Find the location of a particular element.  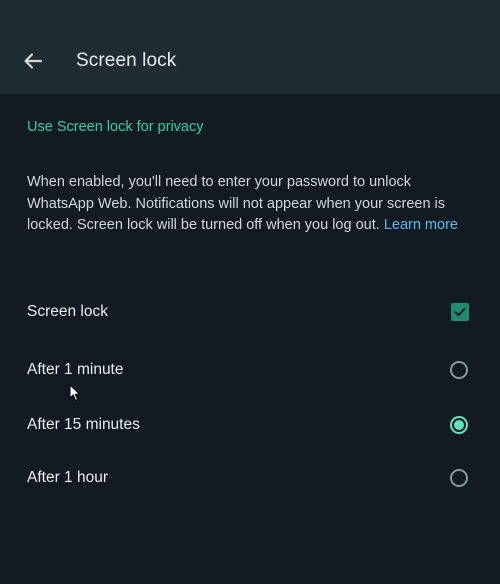

screen-lock-checkbox is located at coordinates (460, 312).